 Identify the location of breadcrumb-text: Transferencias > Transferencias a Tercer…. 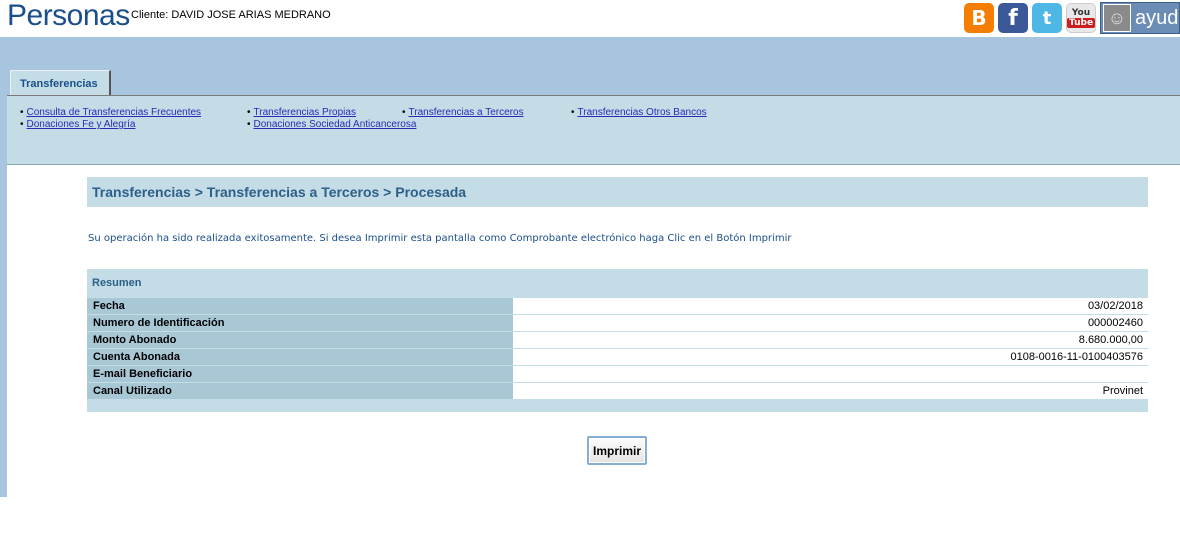
(279, 192).